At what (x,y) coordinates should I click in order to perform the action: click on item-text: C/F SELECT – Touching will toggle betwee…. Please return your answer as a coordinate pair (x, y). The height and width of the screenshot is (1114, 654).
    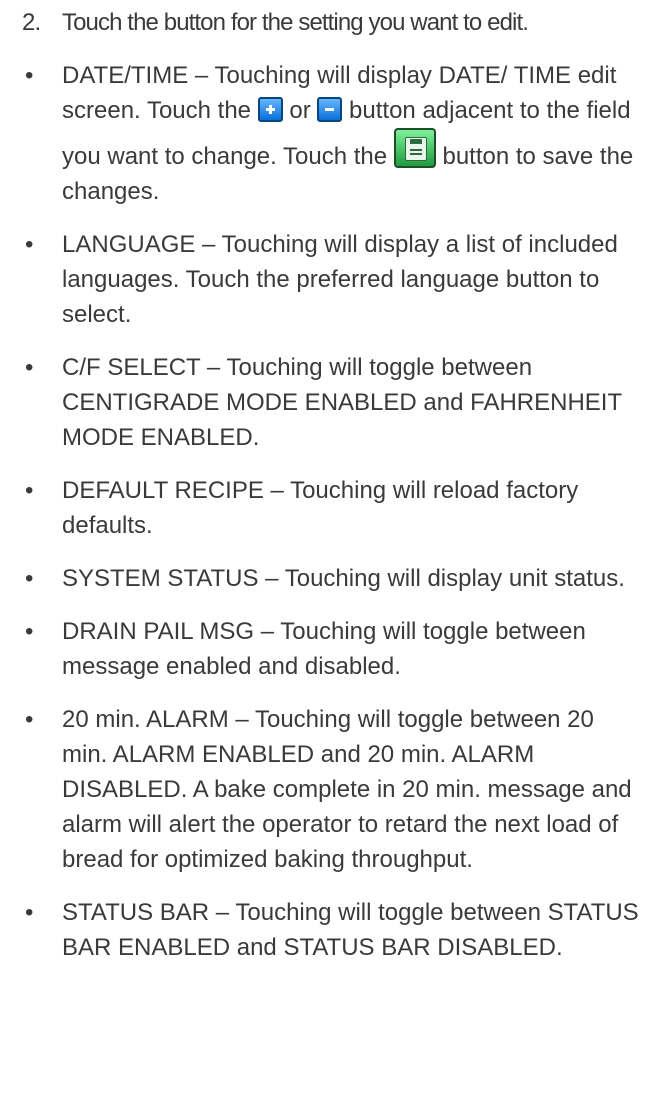
    Looking at the image, I should click on (342, 402).